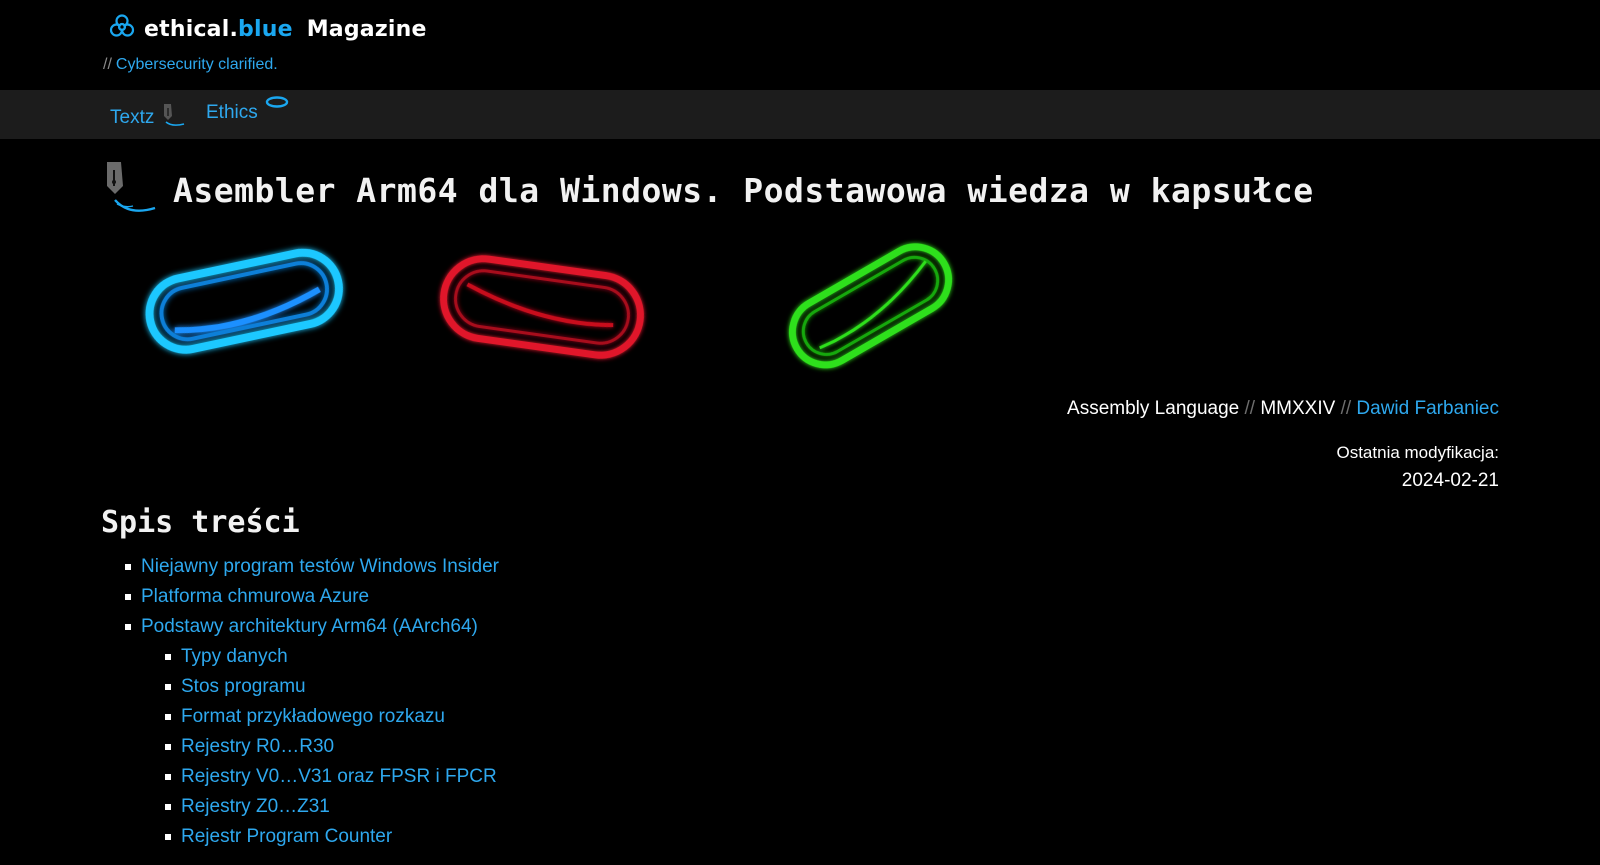  I want to click on toc-item: Podstawy architektury Arm64 (AArch64), so click(312, 627).